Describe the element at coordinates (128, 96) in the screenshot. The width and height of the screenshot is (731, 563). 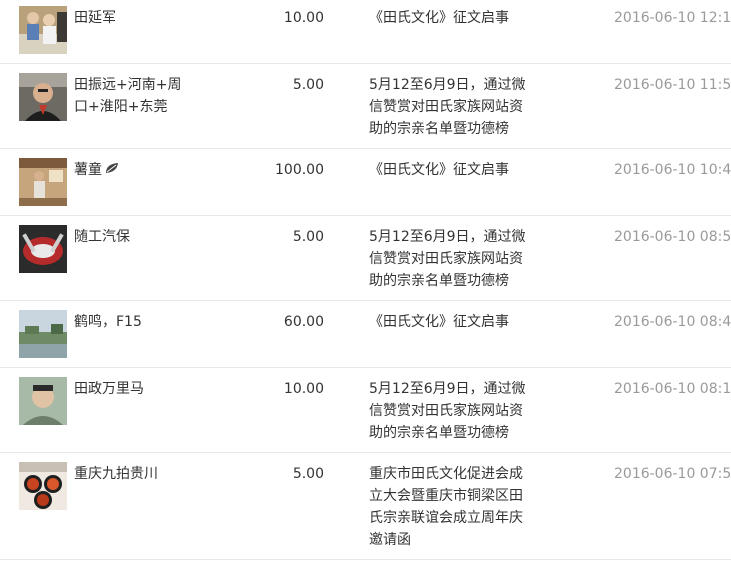
I see `donor-name: 田振远+河南+周口+淮阳+东莞` at that location.